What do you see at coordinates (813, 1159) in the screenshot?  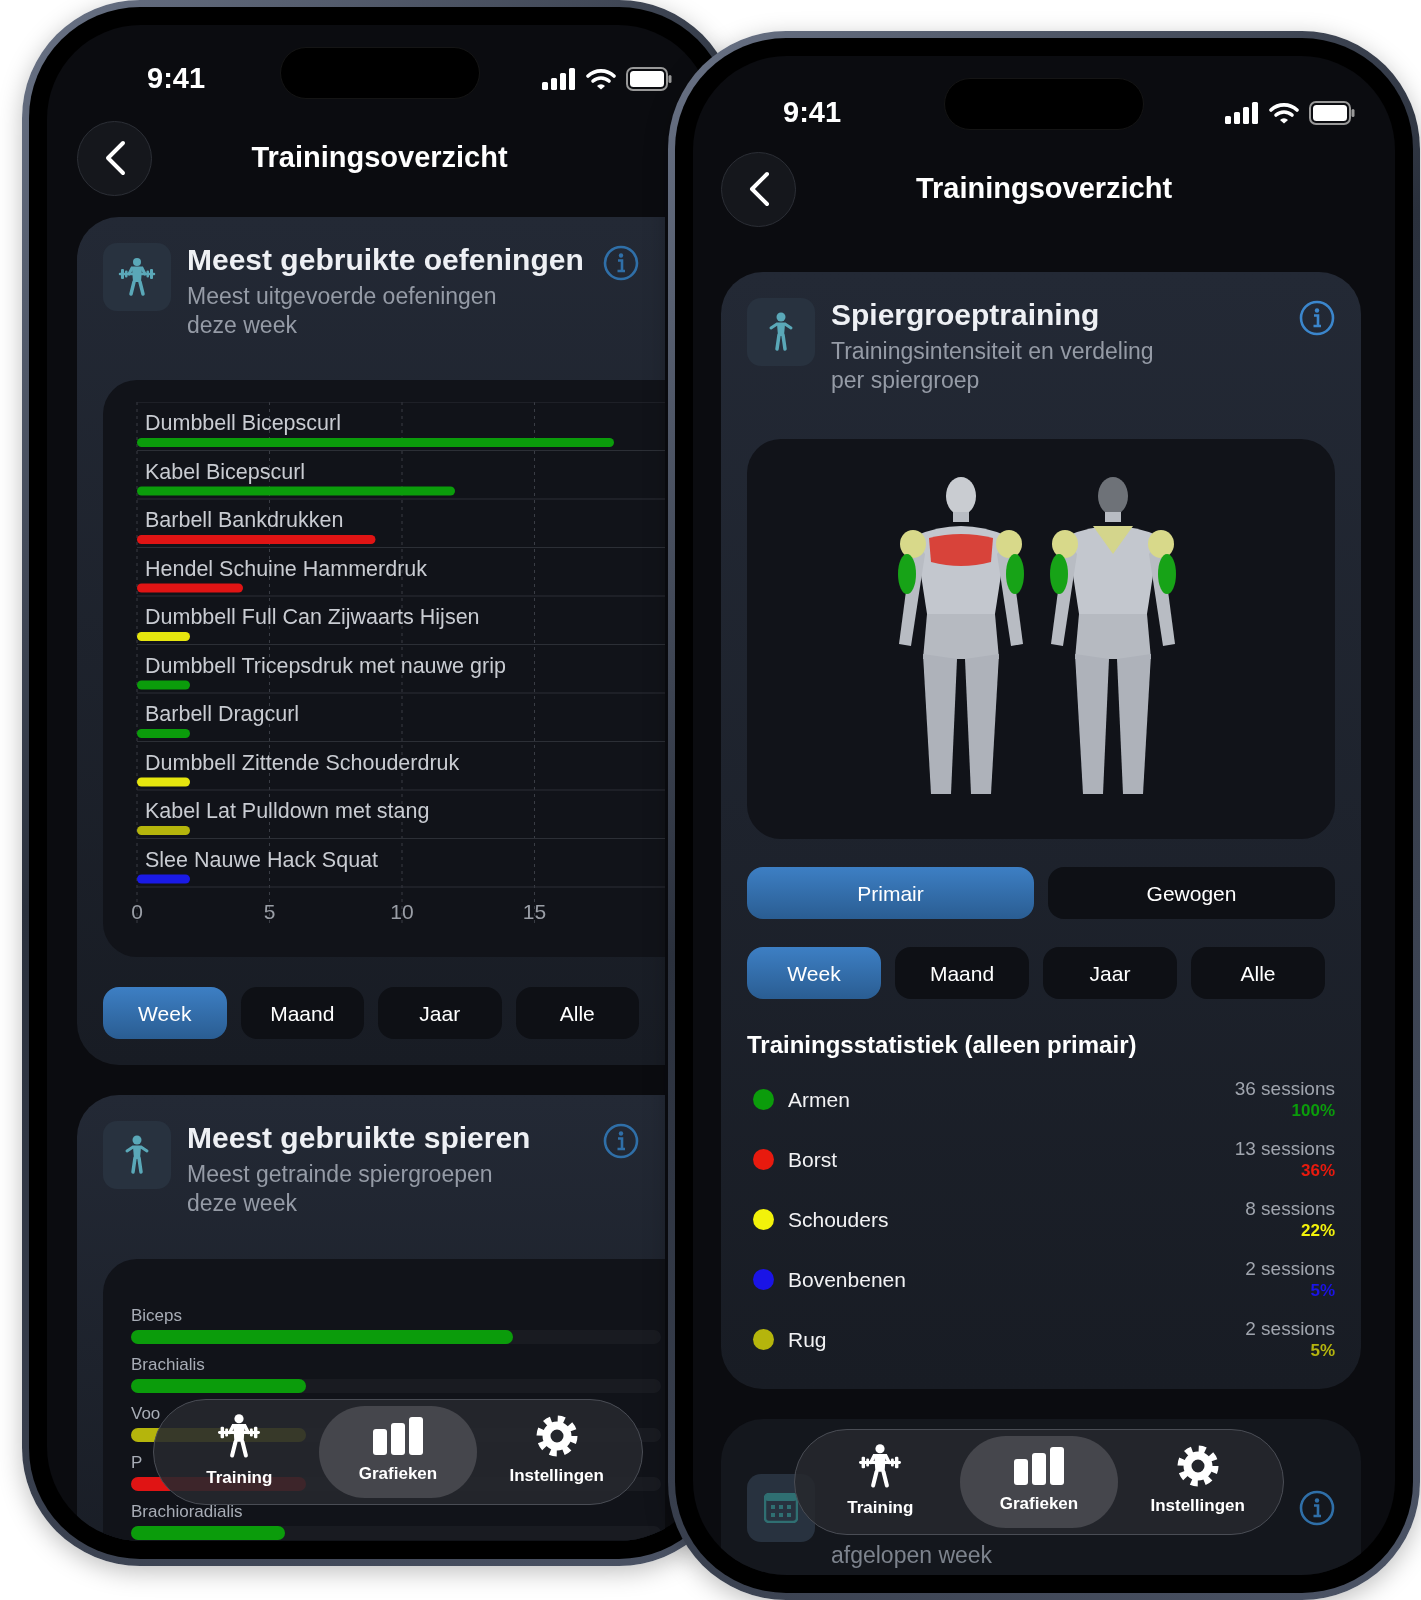 I see `muscle-group-name: Borst` at bounding box center [813, 1159].